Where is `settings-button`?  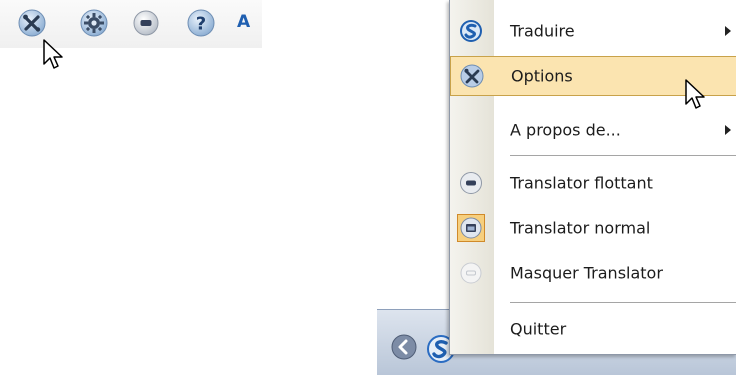
settings-button is located at coordinates (94, 23).